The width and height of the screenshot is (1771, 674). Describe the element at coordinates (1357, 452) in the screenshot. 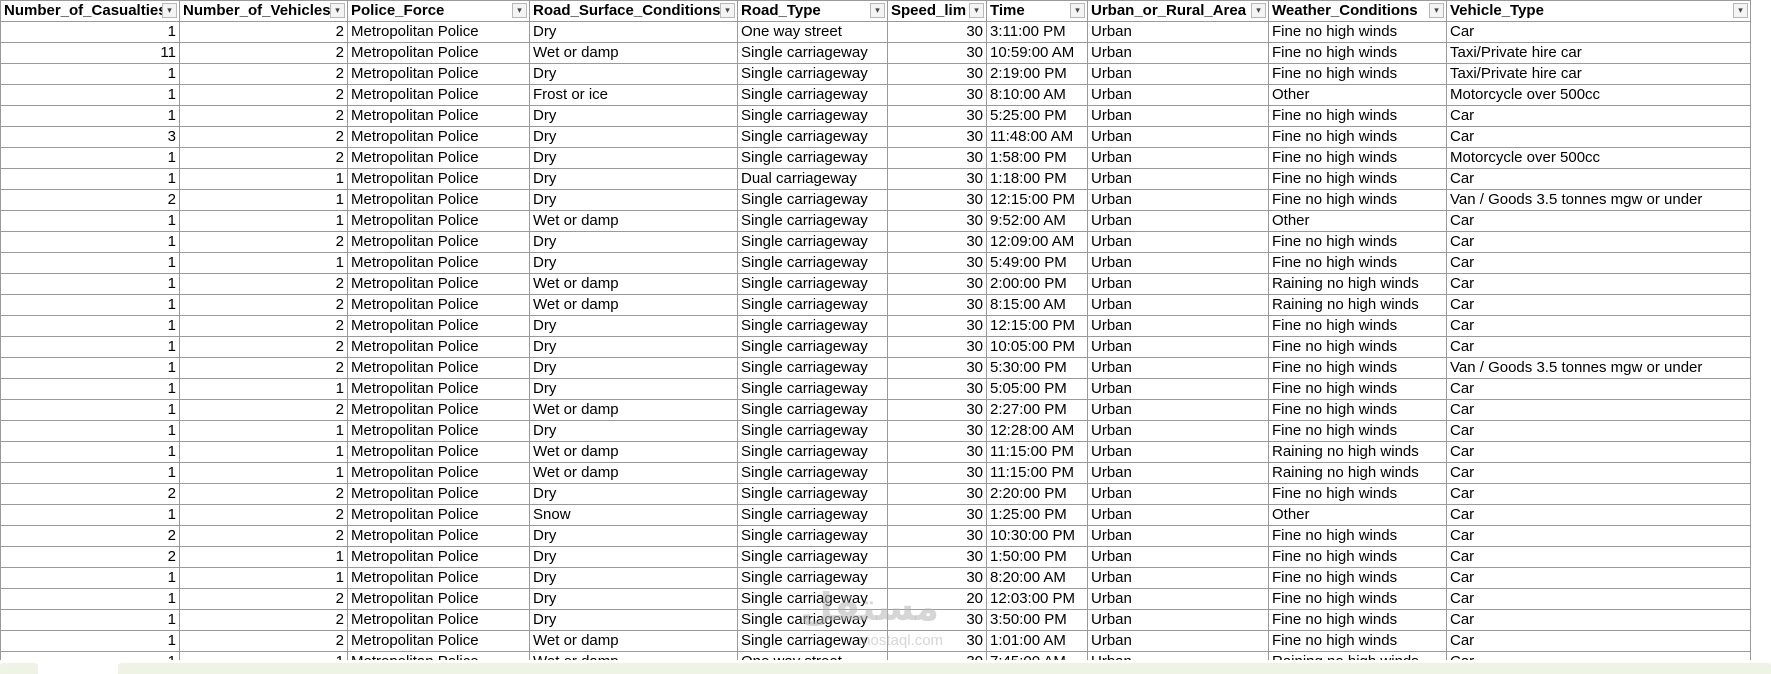

I see `table-cell: Raining no high winds` at that location.